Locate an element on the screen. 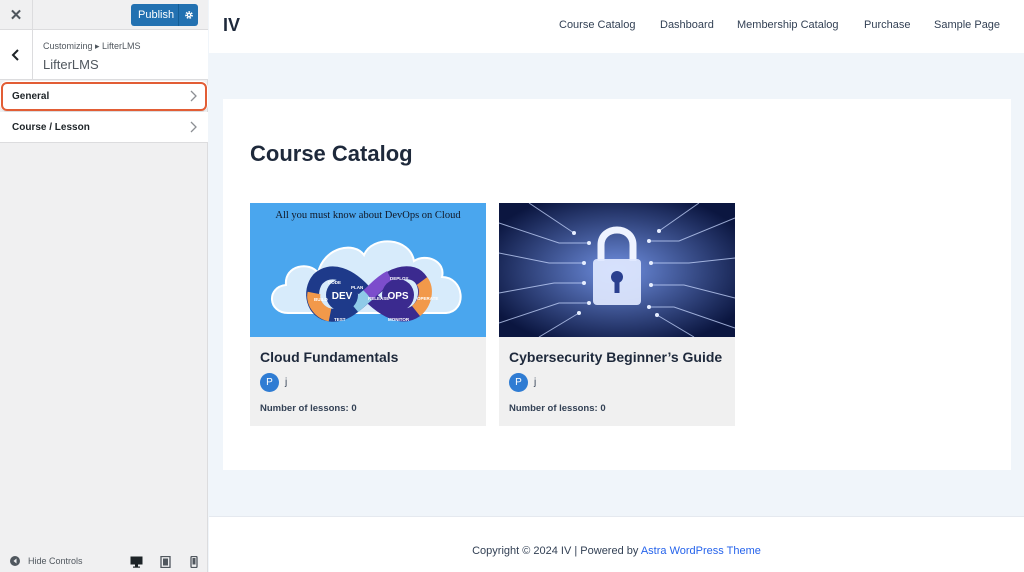  customizer-footer: Hide Controls is located at coordinates (104, 562).